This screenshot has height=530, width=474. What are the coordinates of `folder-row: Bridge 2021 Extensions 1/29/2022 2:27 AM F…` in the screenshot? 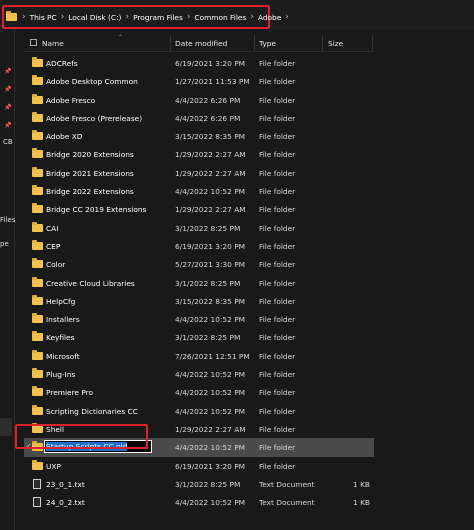 It's located at (199, 173).